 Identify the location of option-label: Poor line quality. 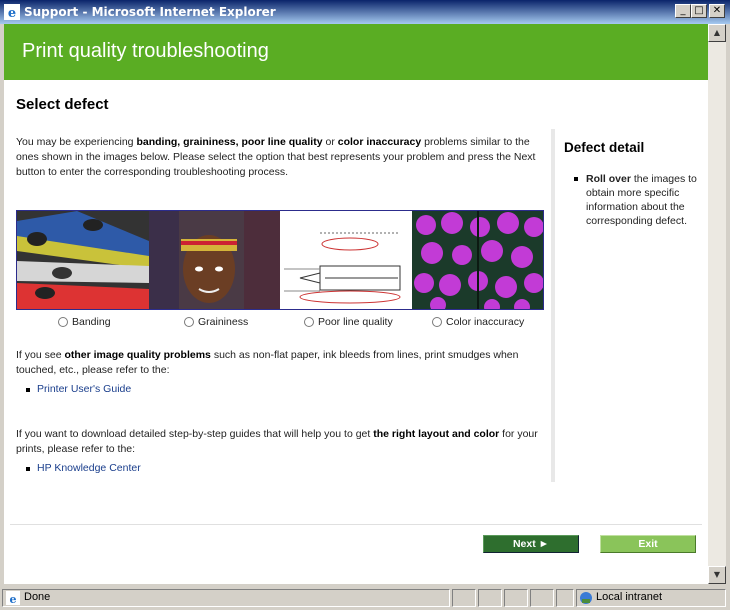
(355, 322).